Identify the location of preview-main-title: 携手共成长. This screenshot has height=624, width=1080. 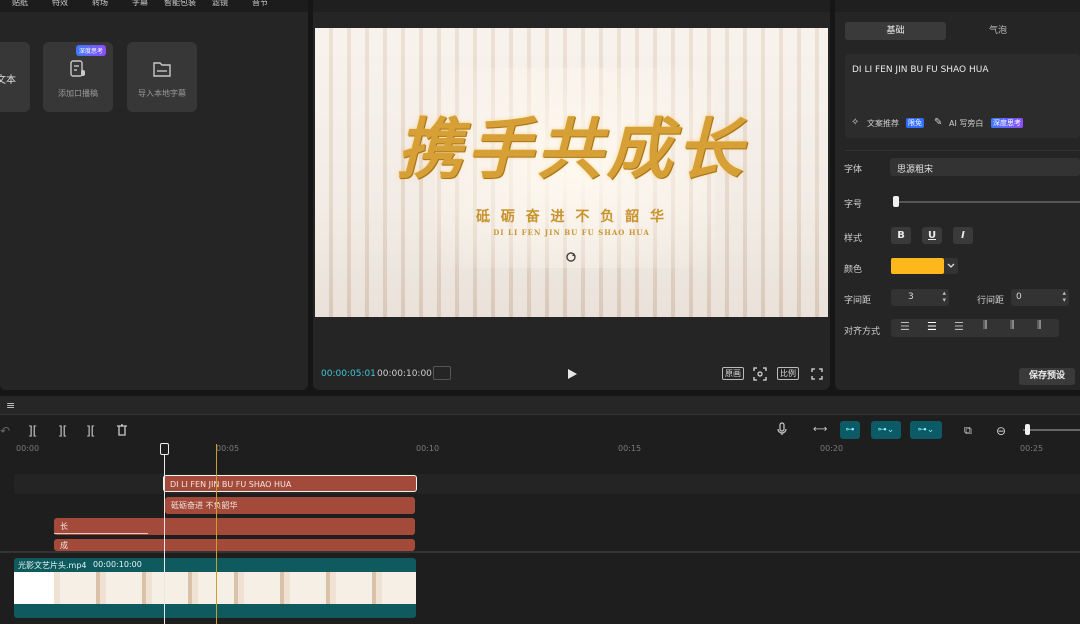
(571, 149).